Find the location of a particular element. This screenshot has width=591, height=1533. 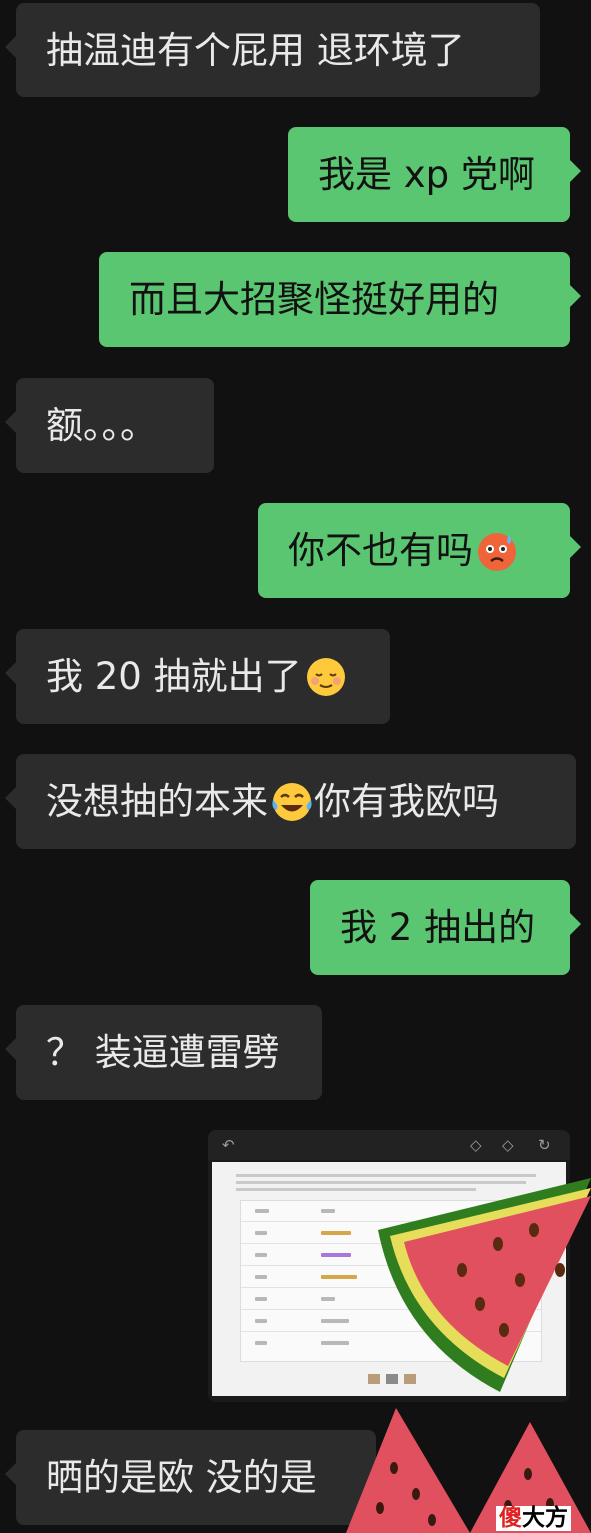

relieved-smile-emoji is located at coordinates (326, 677).